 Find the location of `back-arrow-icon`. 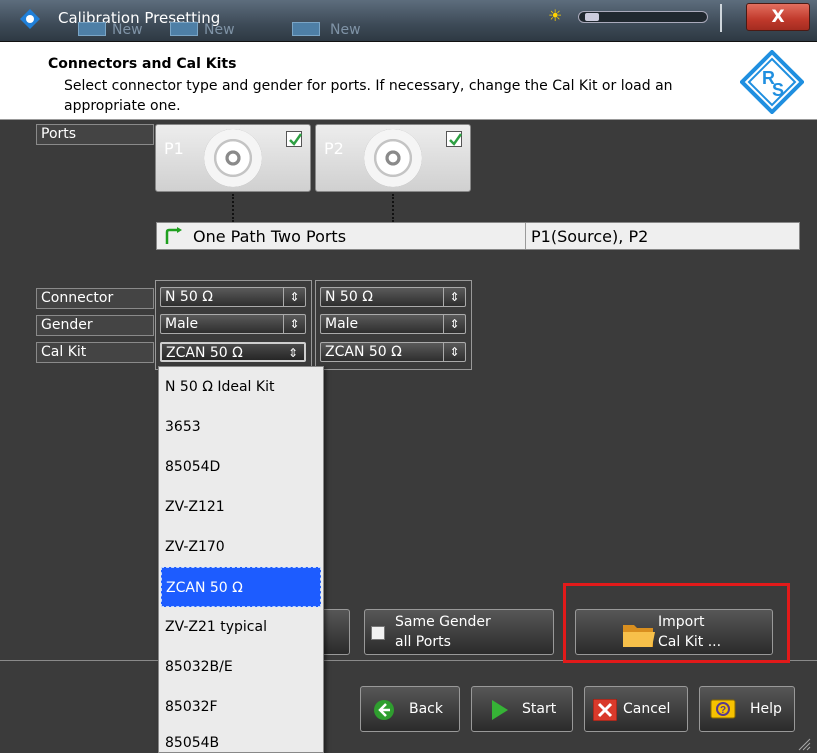

back-arrow-icon is located at coordinates (384, 710).